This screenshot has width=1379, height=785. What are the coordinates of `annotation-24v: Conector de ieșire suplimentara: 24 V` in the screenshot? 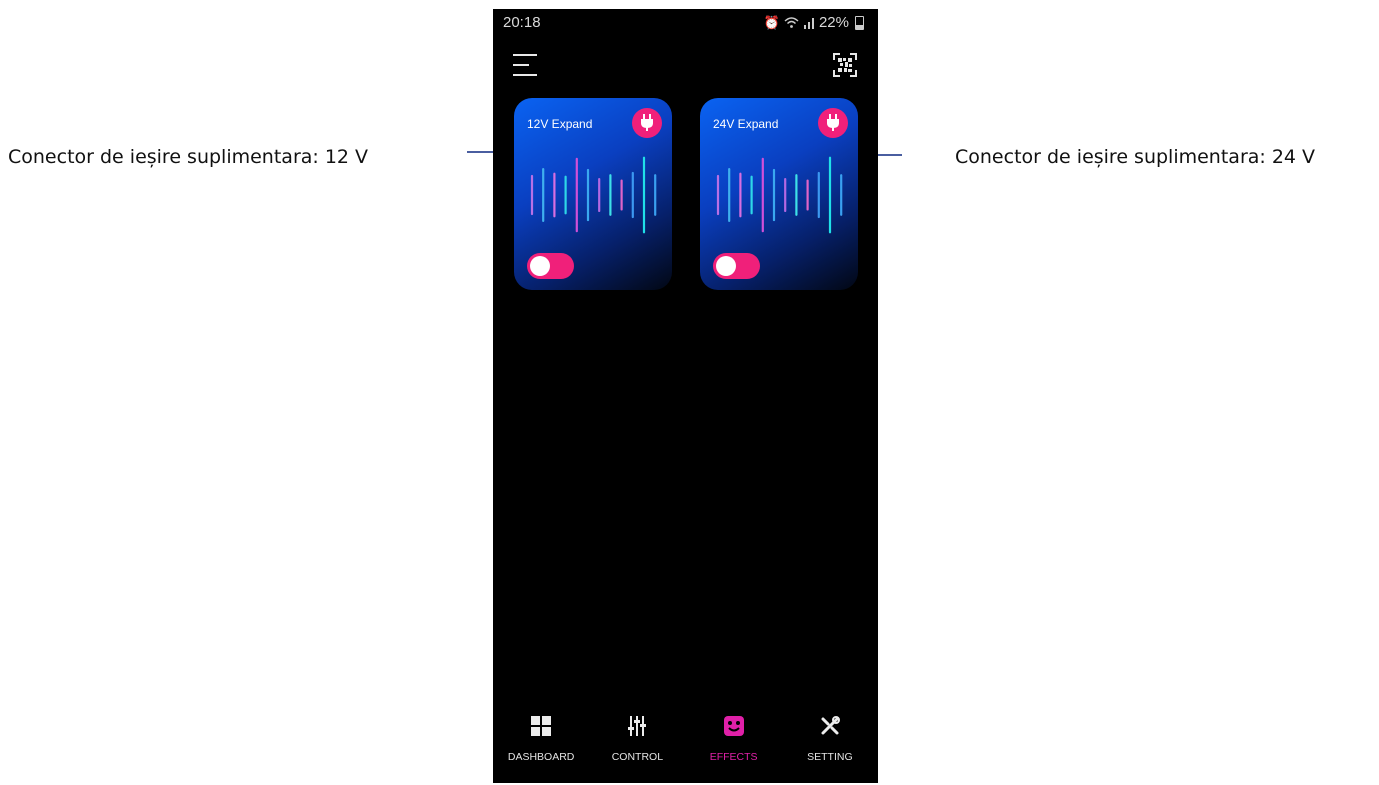 It's located at (1135, 157).